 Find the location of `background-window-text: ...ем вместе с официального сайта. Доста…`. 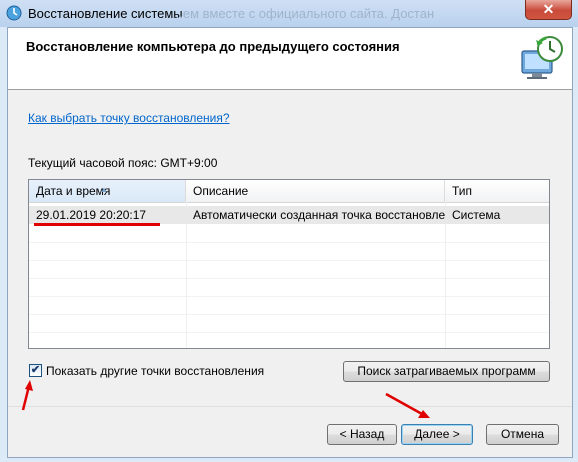

background-window-text: ...ем вместе с официального сайта. Доста… is located at coordinates (303, 13).